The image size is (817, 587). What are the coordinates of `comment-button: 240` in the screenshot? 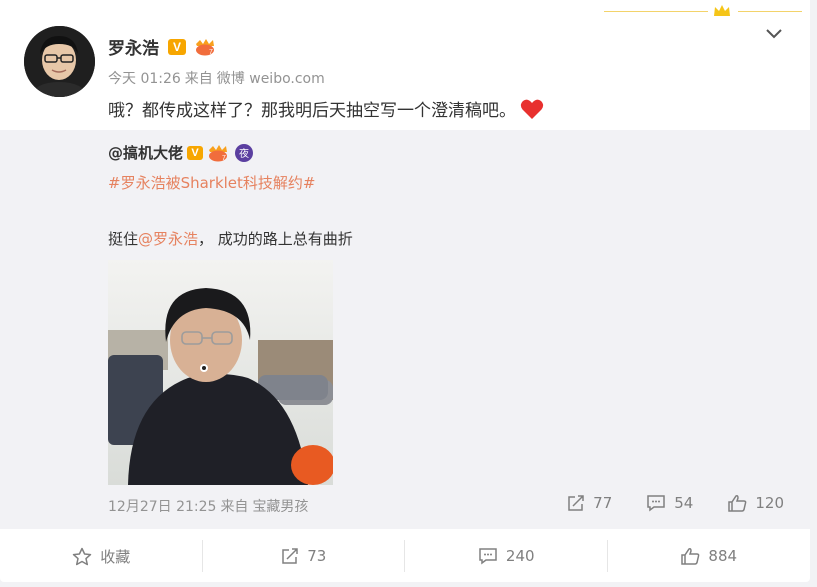 It's located at (506, 556).